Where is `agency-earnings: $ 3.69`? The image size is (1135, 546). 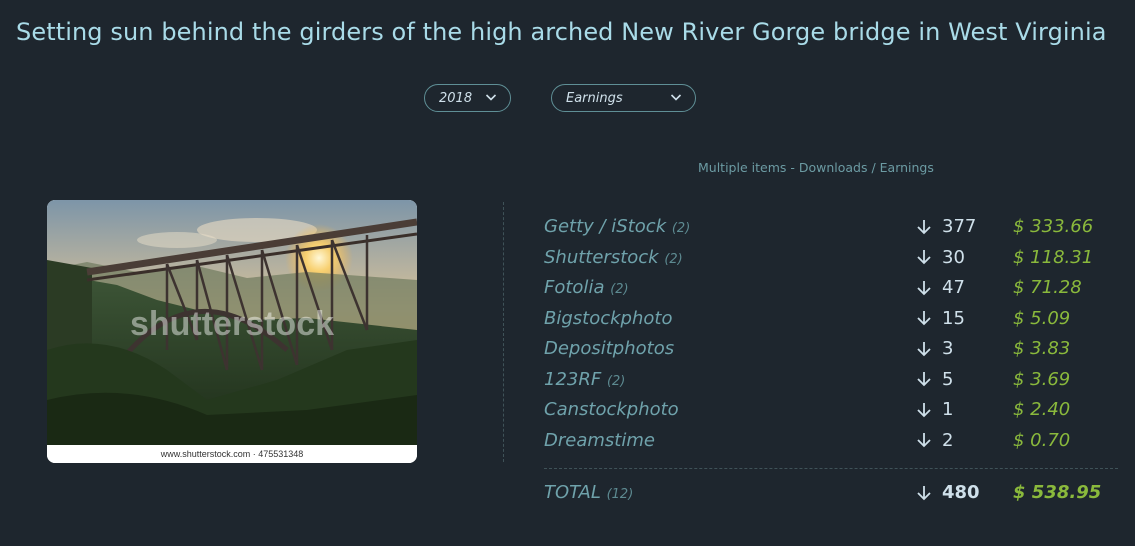 agency-earnings: $ 3.69 is located at coordinates (1042, 379).